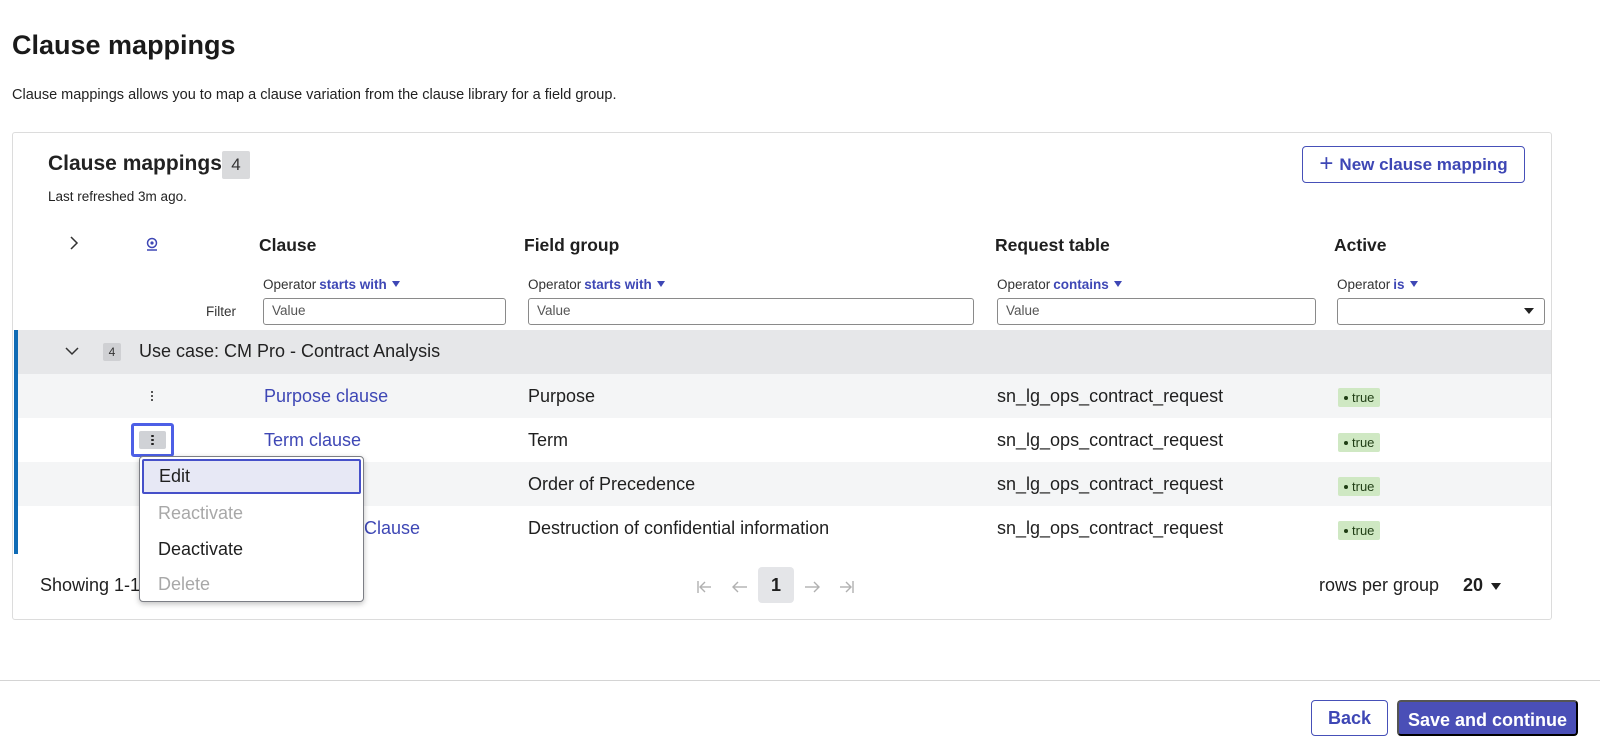  I want to click on group-label: Use case: CM Pro - Contract Analysis, so click(290, 351).